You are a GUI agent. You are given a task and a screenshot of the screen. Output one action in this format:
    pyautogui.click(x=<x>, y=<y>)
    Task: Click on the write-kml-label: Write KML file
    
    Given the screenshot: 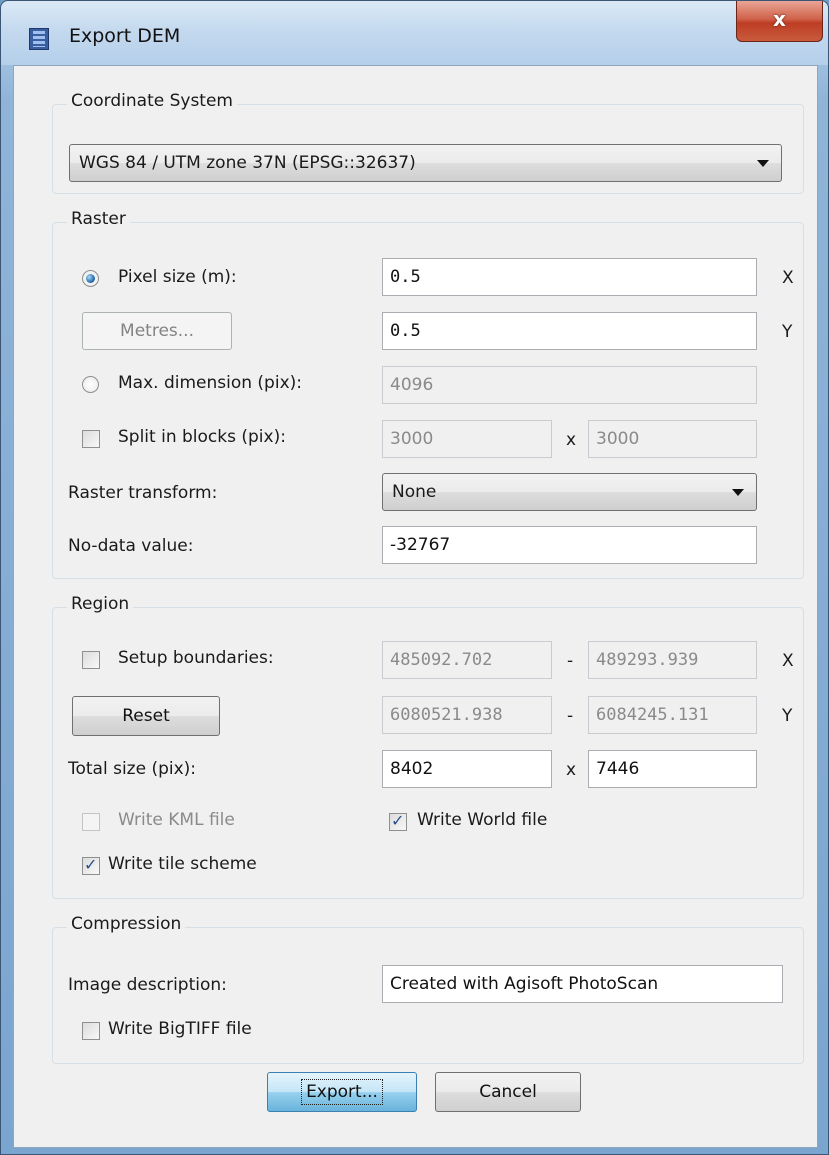 What is the action you would take?
    pyautogui.click(x=176, y=820)
    